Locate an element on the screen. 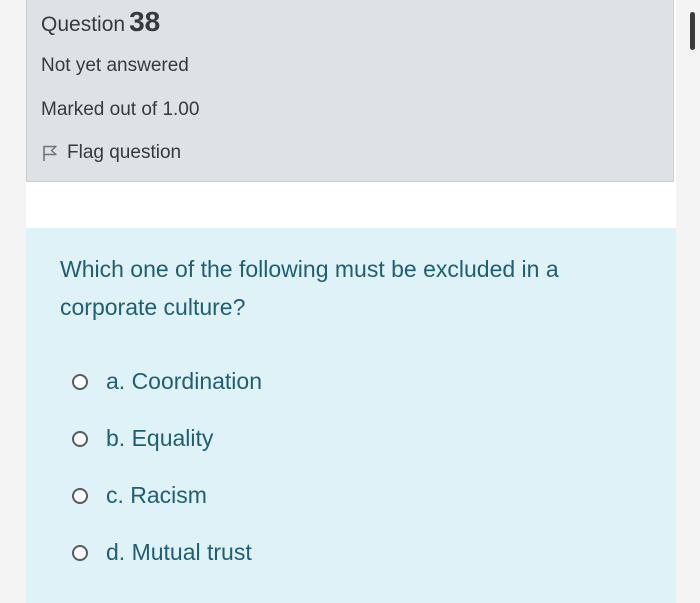 The image size is (700, 603). answer-label: d. Mutual trust is located at coordinates (179, 552).